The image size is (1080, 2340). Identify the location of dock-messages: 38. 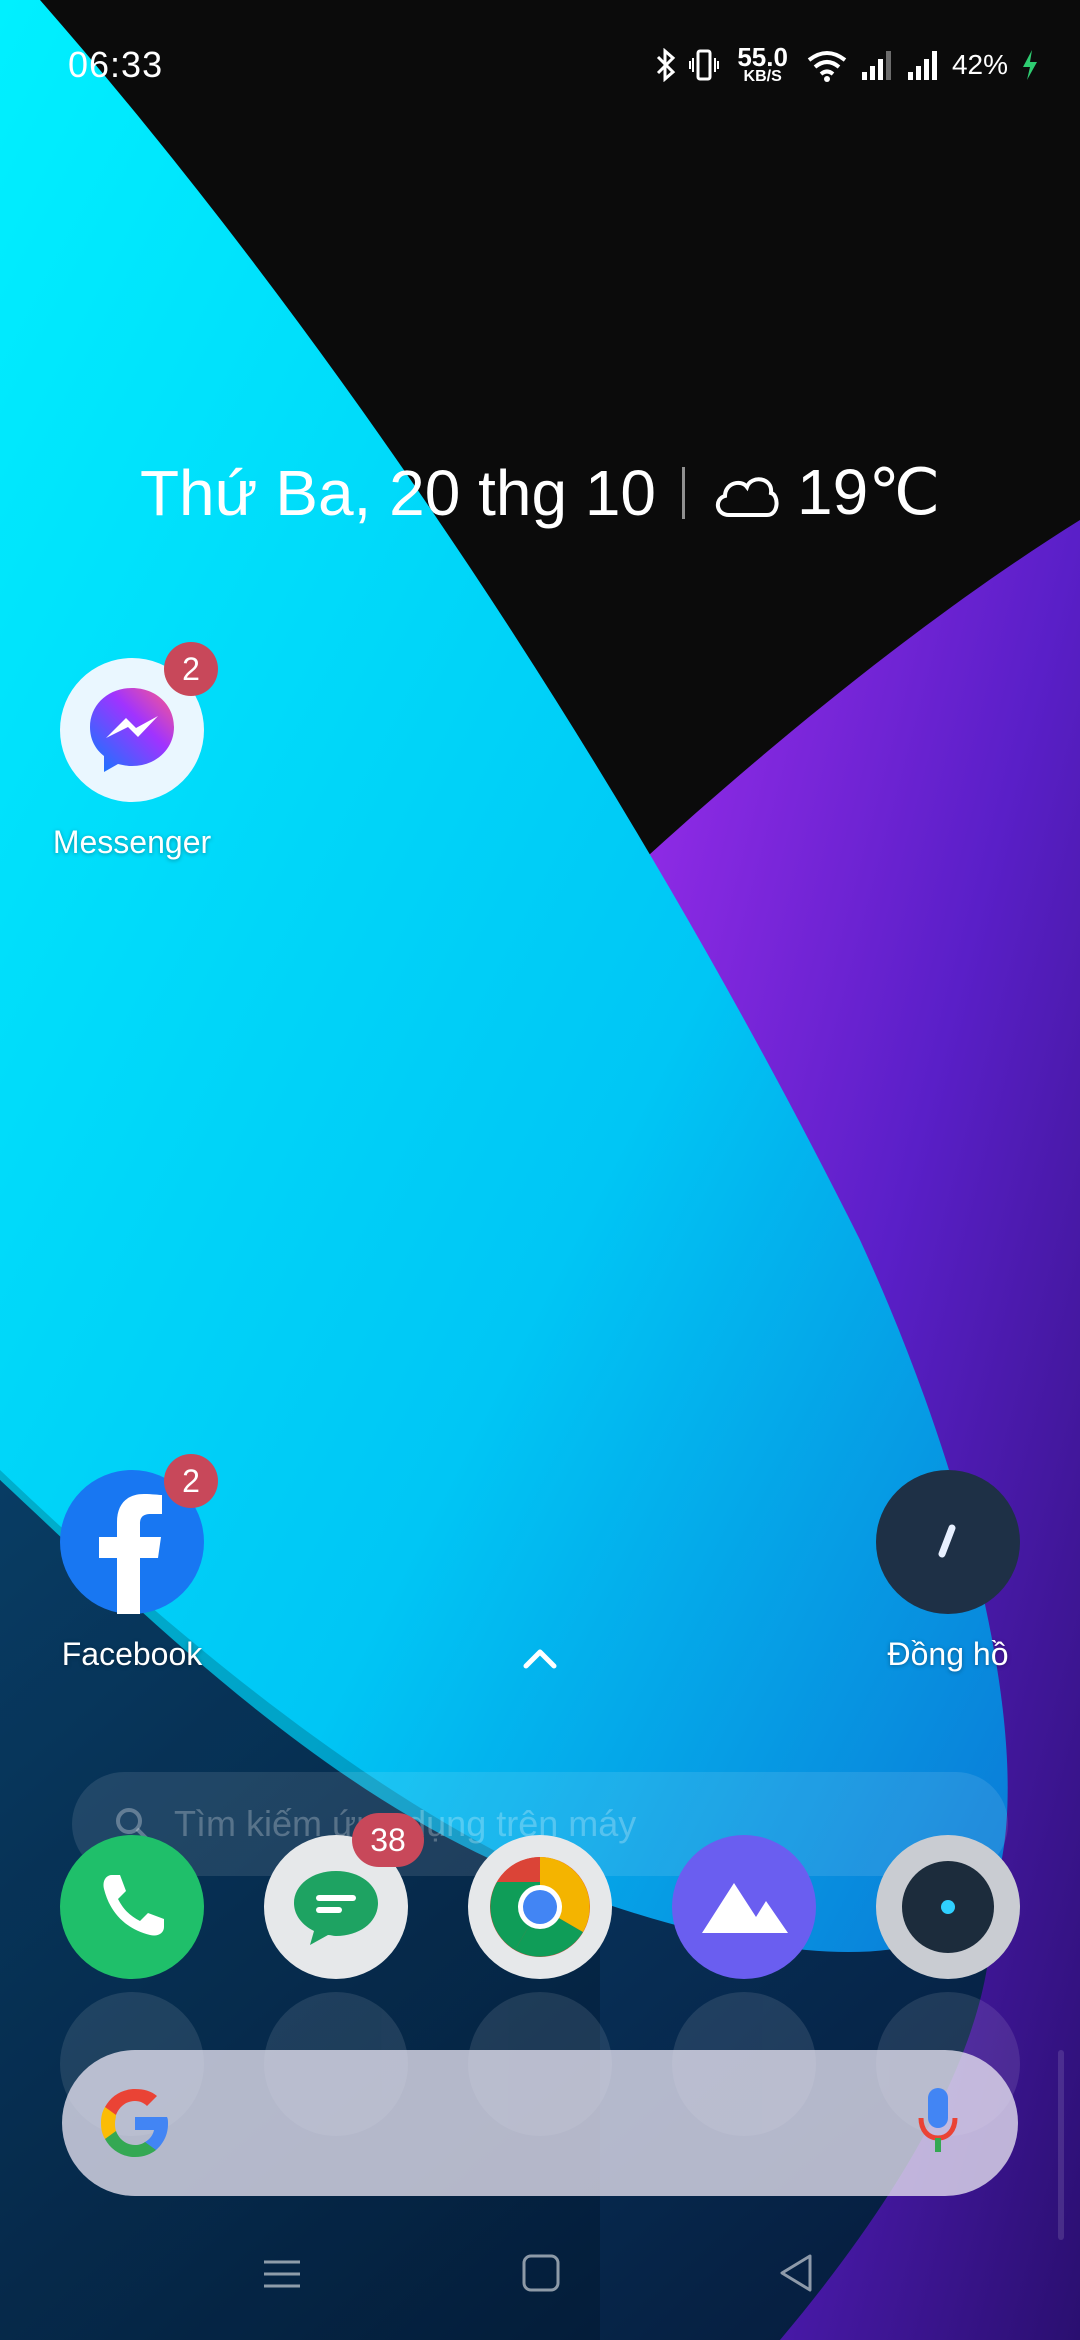
(344, 1896).